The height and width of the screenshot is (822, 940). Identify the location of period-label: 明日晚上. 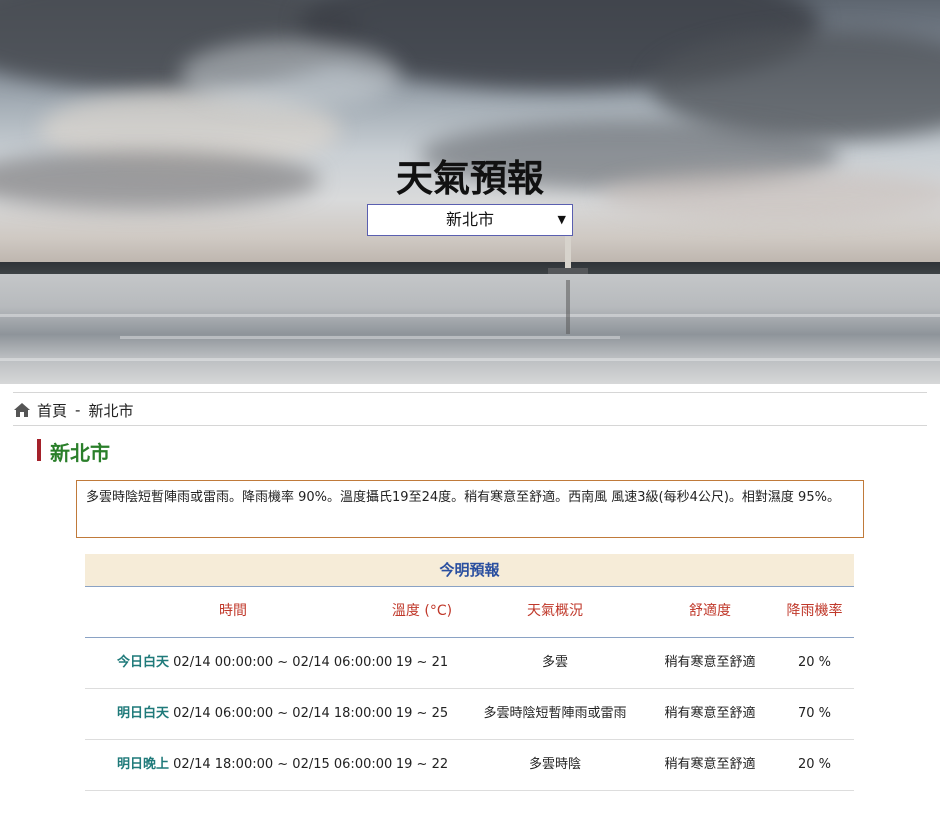
(143, 764).